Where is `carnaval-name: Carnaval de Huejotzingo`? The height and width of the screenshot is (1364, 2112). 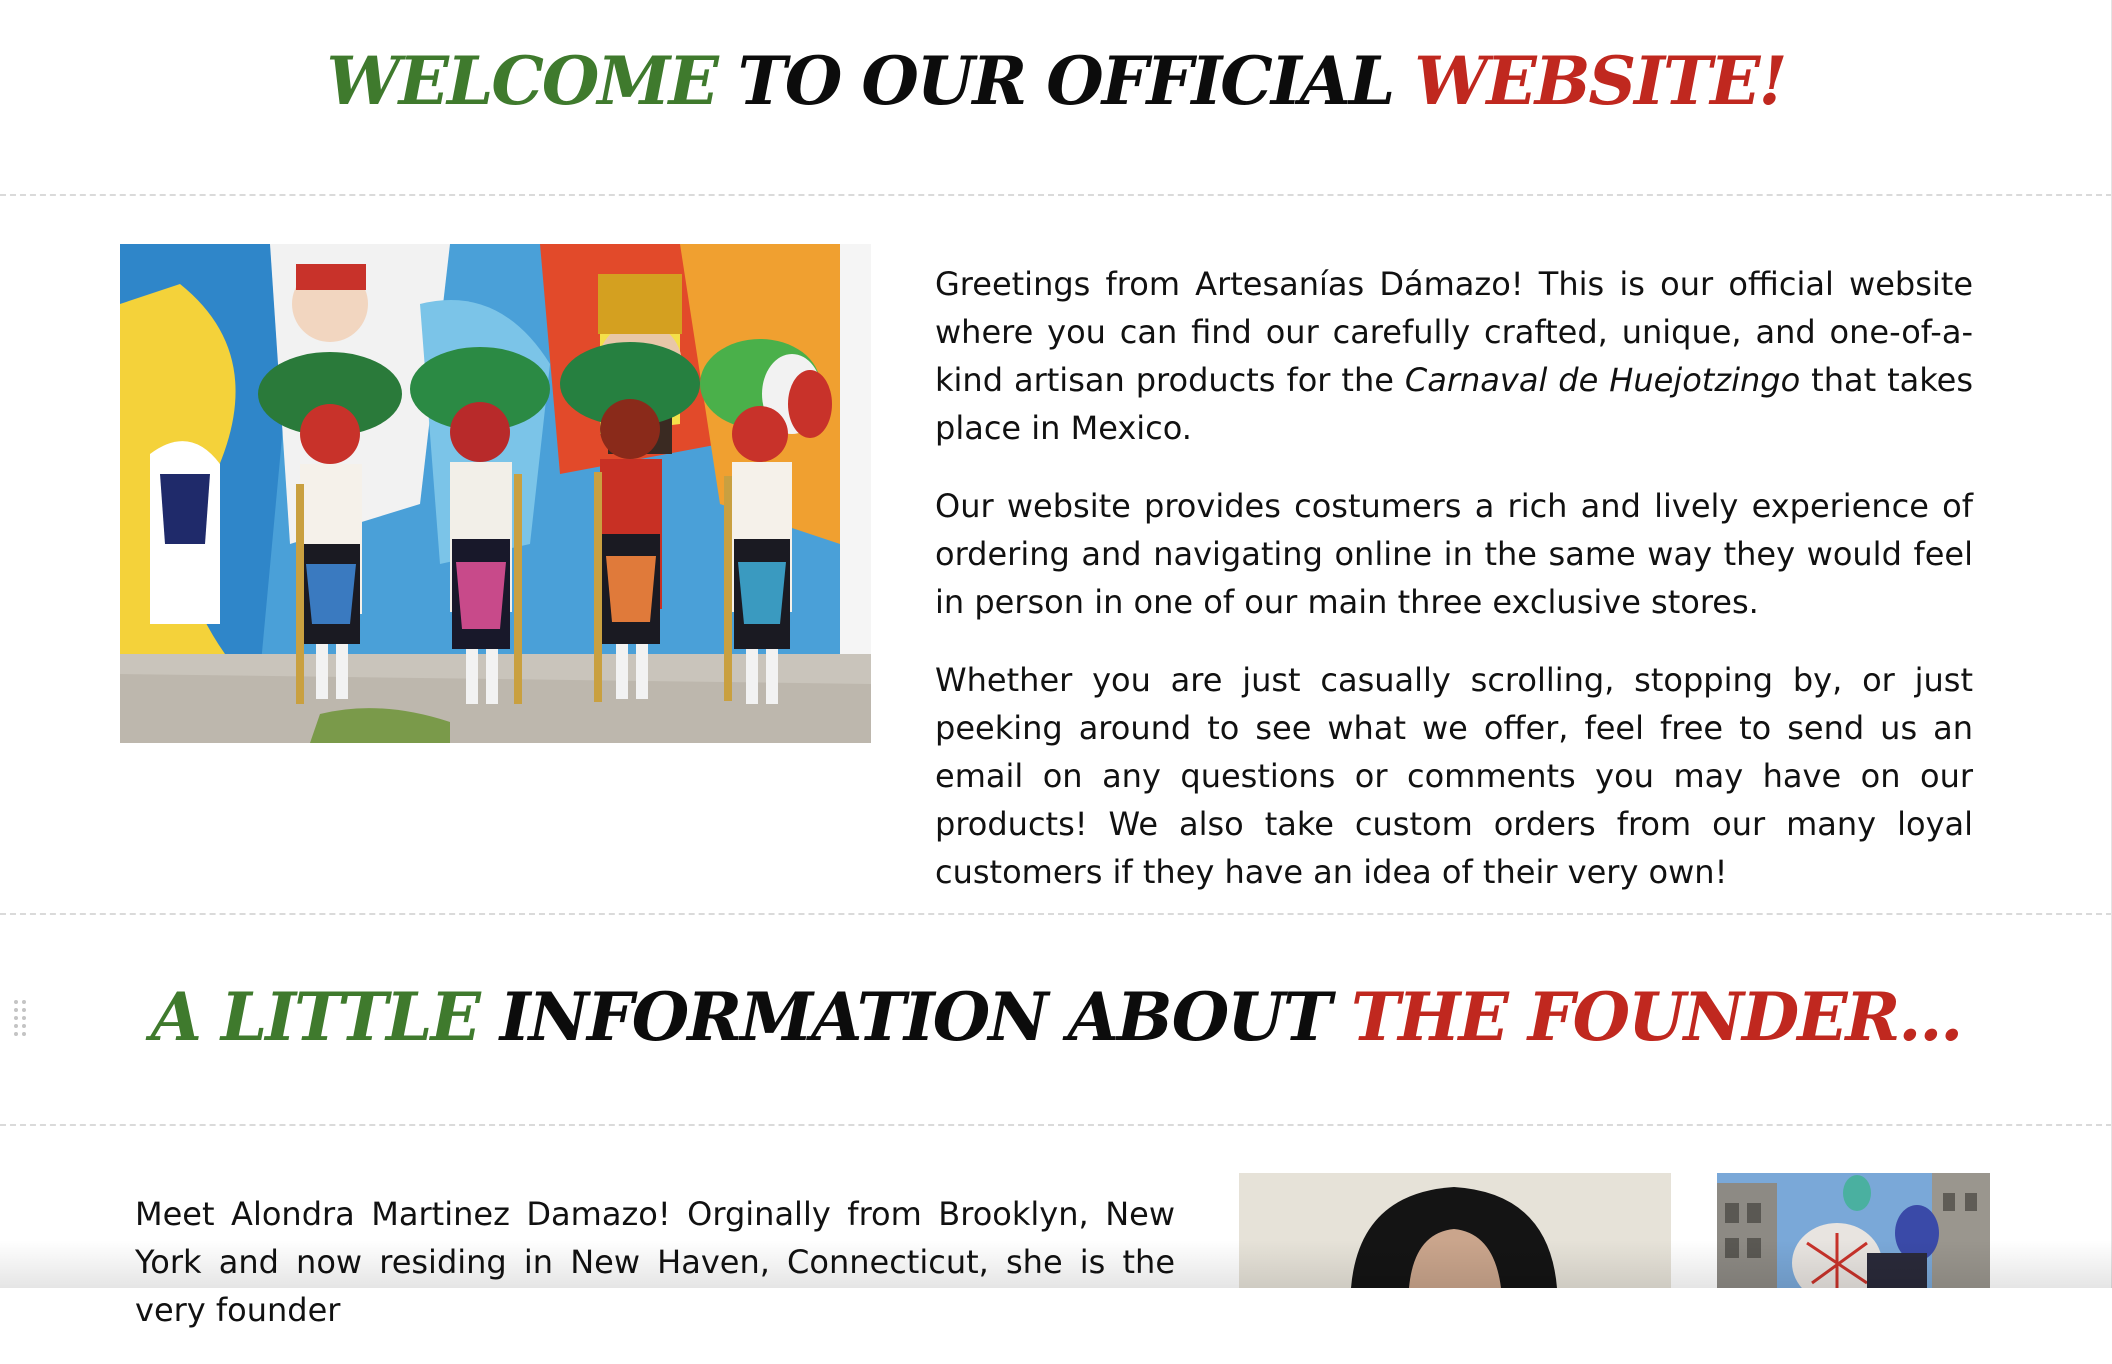
carnaval-name: Carnaval de Huejotzingo is located at coordinates (1602, 380).